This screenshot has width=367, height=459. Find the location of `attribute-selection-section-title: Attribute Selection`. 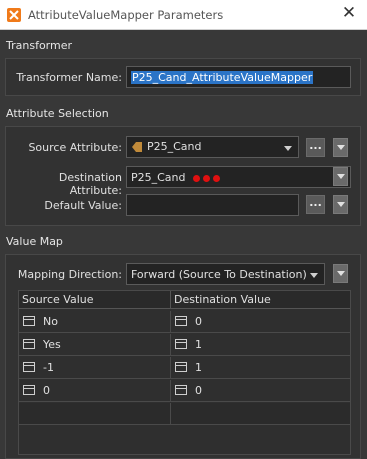

attribute-selection-section-title: Attribute Selection is located at coordinates (57, 113).